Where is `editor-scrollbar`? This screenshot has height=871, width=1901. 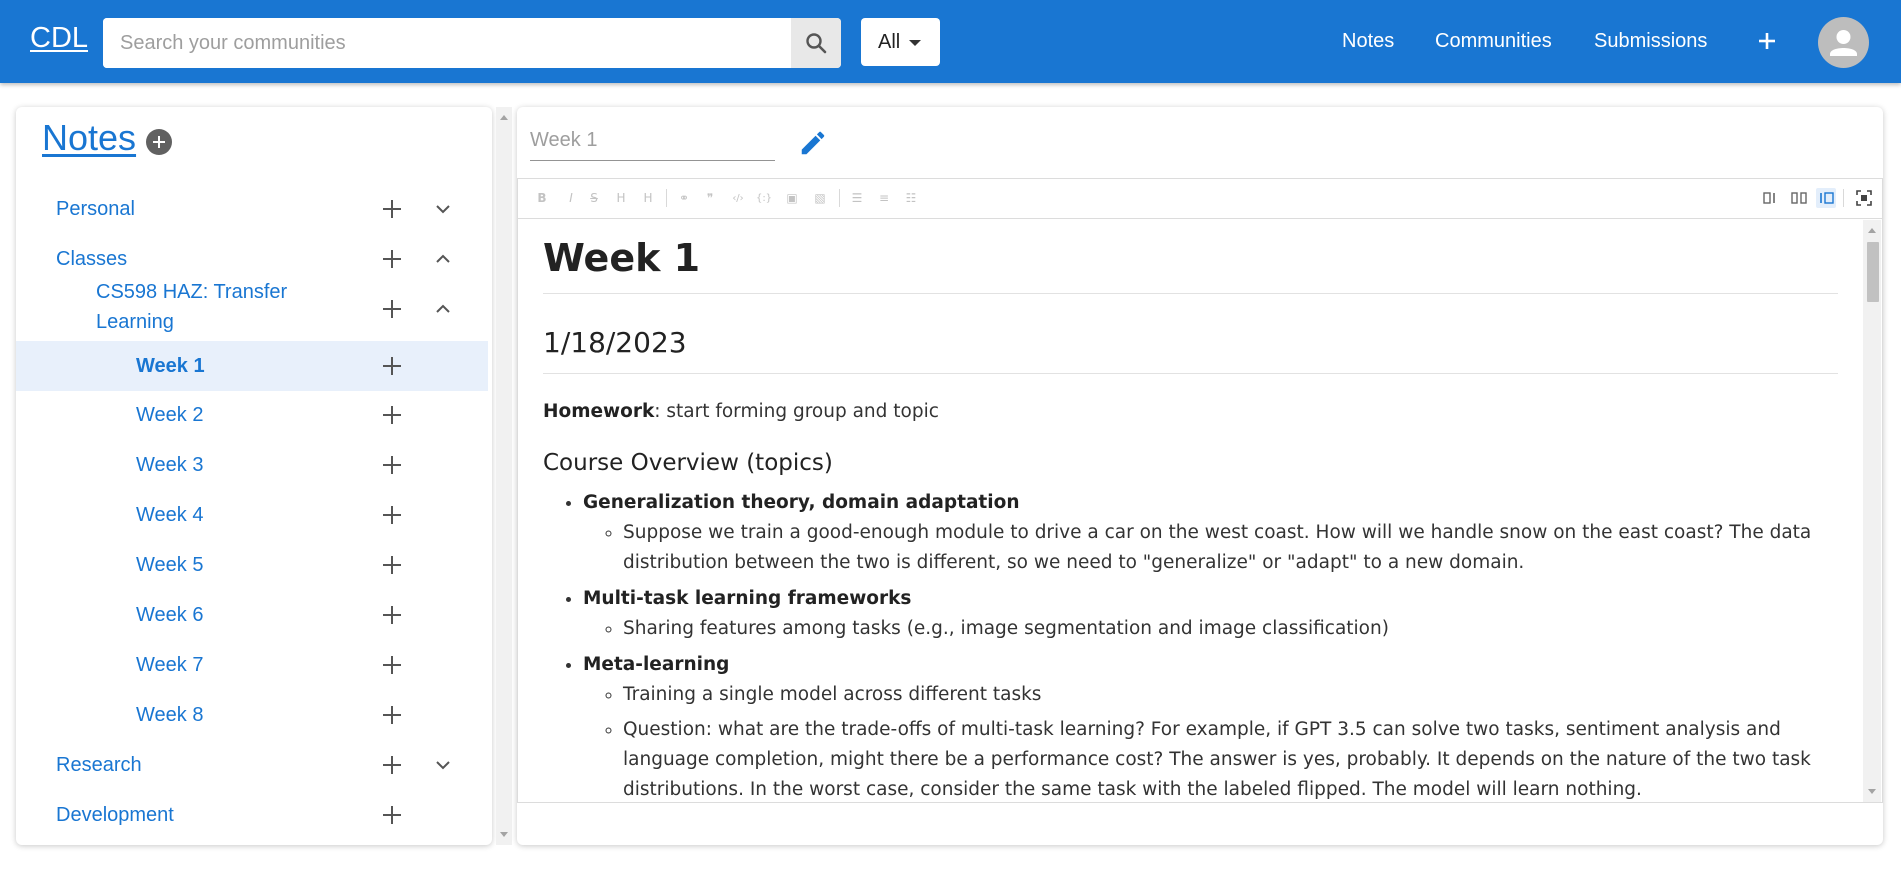 editor-scrollbar is located at coordinates (1872, 511).